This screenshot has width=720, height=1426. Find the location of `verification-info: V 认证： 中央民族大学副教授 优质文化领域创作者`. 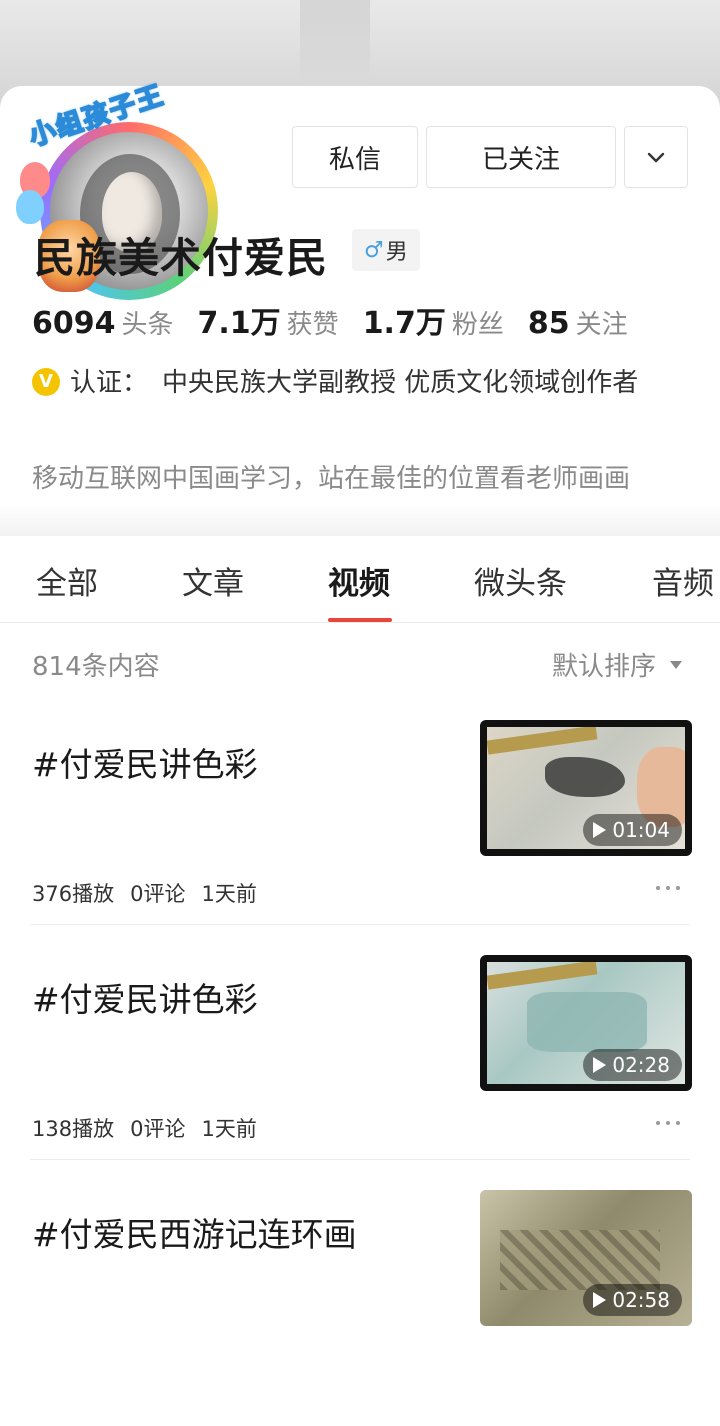

verification-info: V 认证： 中央民族大学副教授 优质文化领域创作者 is located at coordinates (342, 383).